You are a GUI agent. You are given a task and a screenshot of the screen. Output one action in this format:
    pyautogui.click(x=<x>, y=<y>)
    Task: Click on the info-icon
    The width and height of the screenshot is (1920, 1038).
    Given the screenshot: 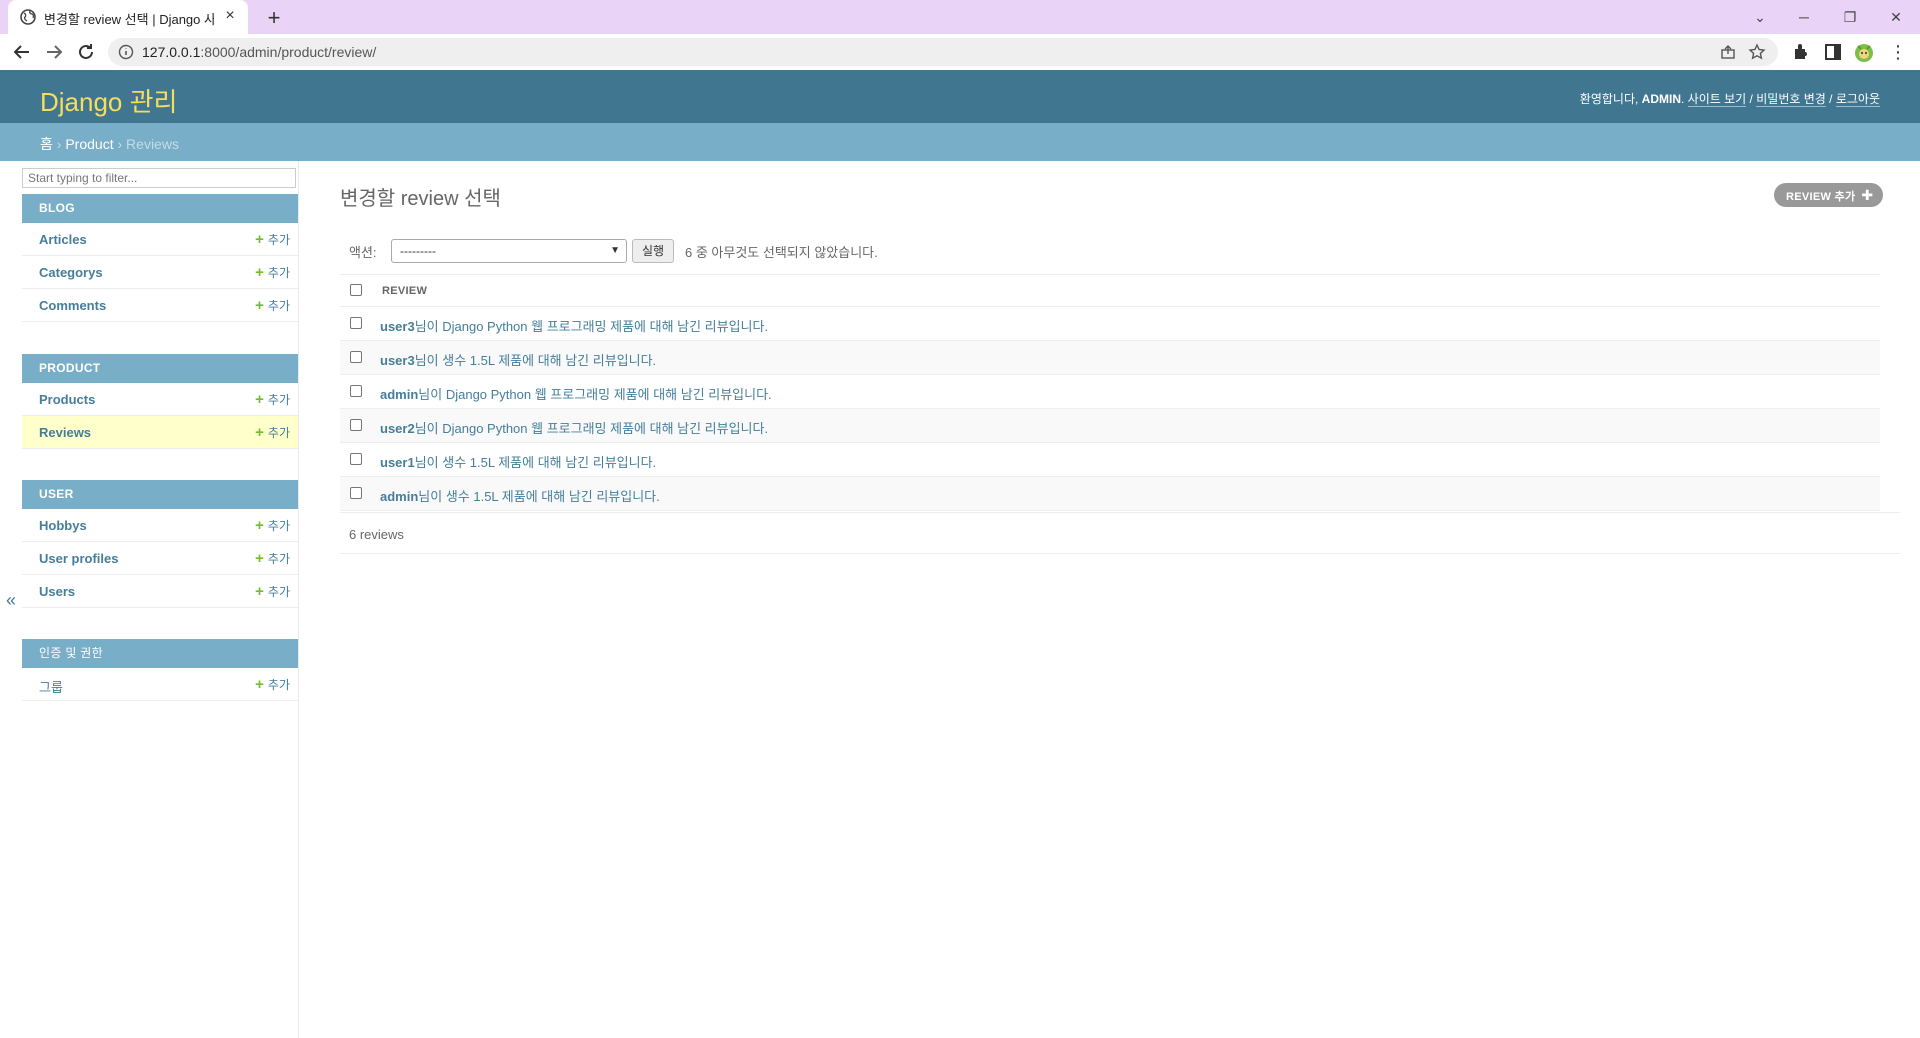 What is the action you would take?
    pyautogui.click(x=126, y=52)
    